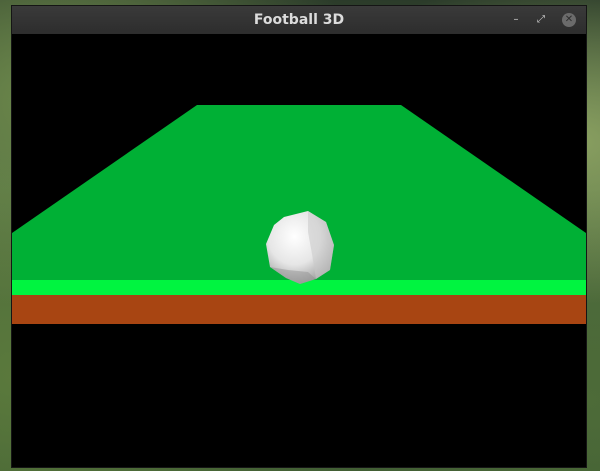  What do you see at coordinates (541, 20) in the screenshot?
I see `maximize-icon: ⤢` at bounding box center [541, 20].